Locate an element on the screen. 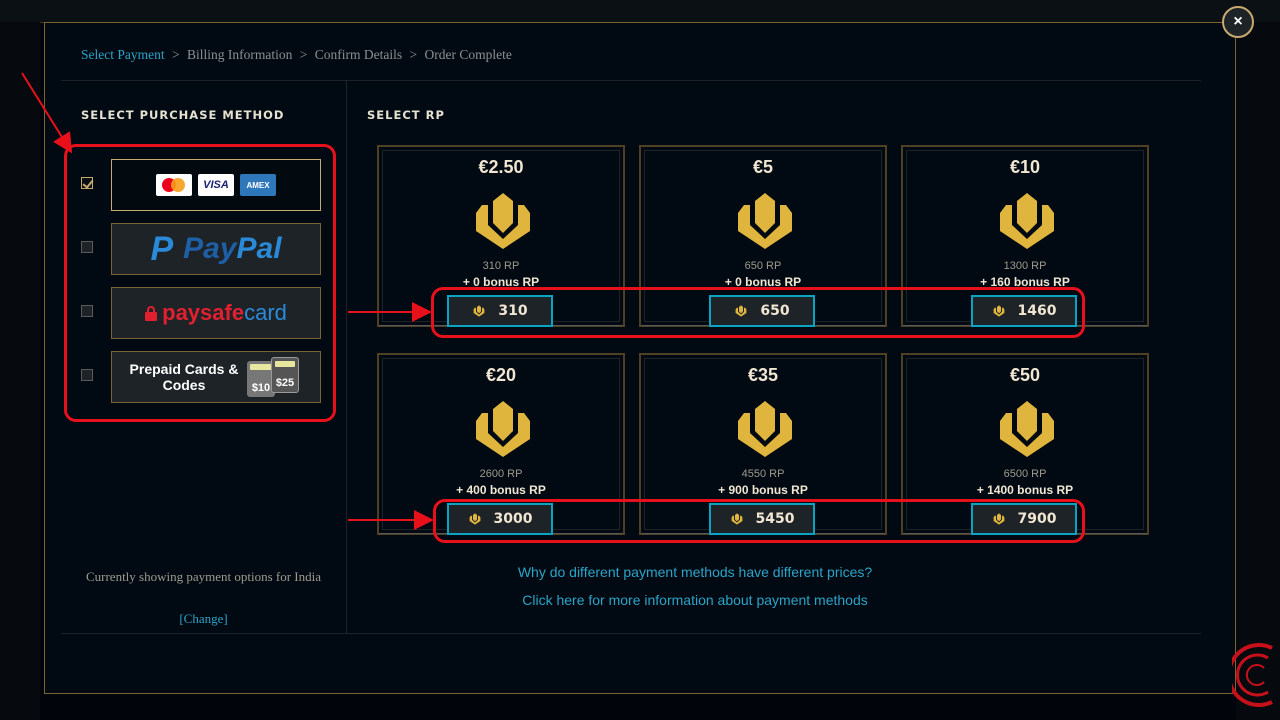  annotation-box-methods is located at coordinates (200, 283).